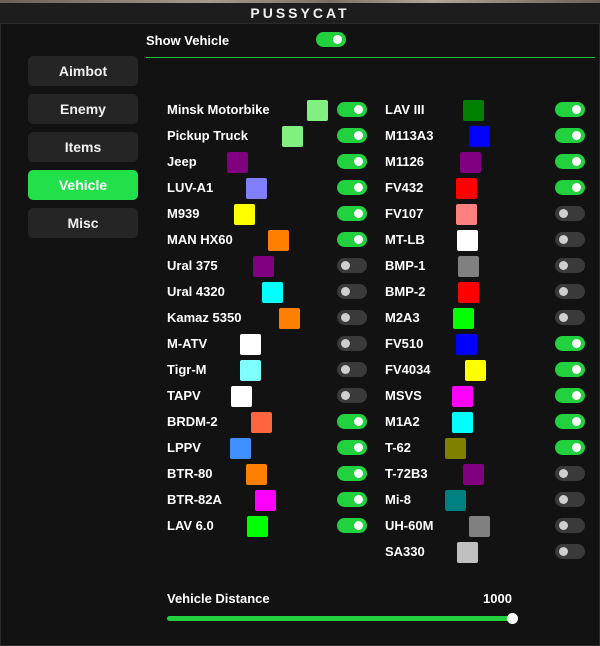 The image size is (600, 646). I want to click on toggle-minsk-motorbike, so click(352, 109).